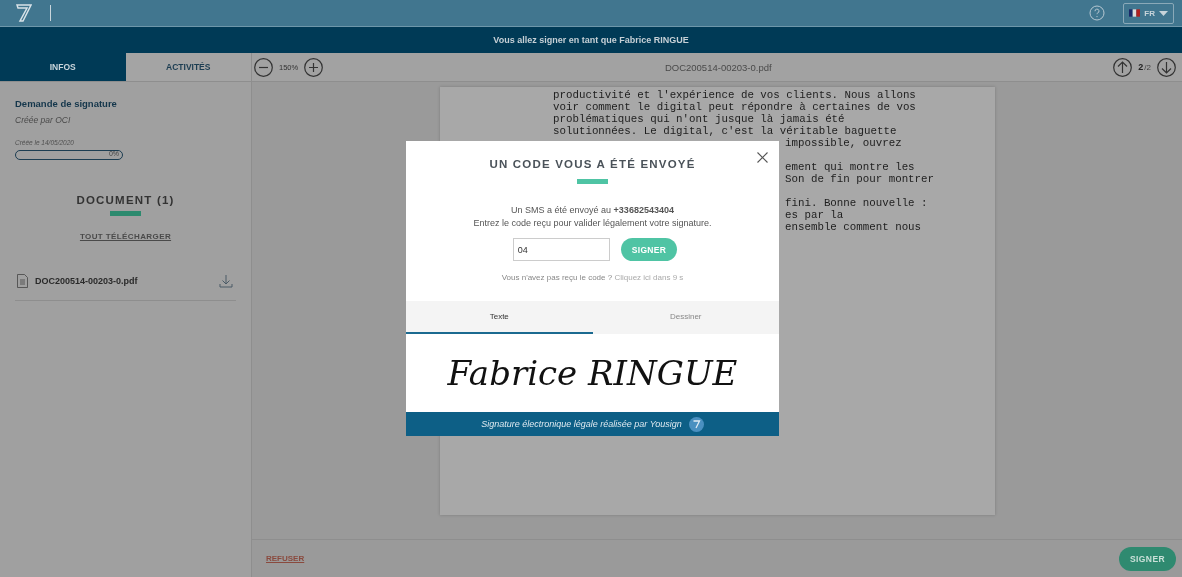 This screenshot has height=577, width=1182. I want to click on document-text-line: impossible, ouvrez, so click(843, 143).